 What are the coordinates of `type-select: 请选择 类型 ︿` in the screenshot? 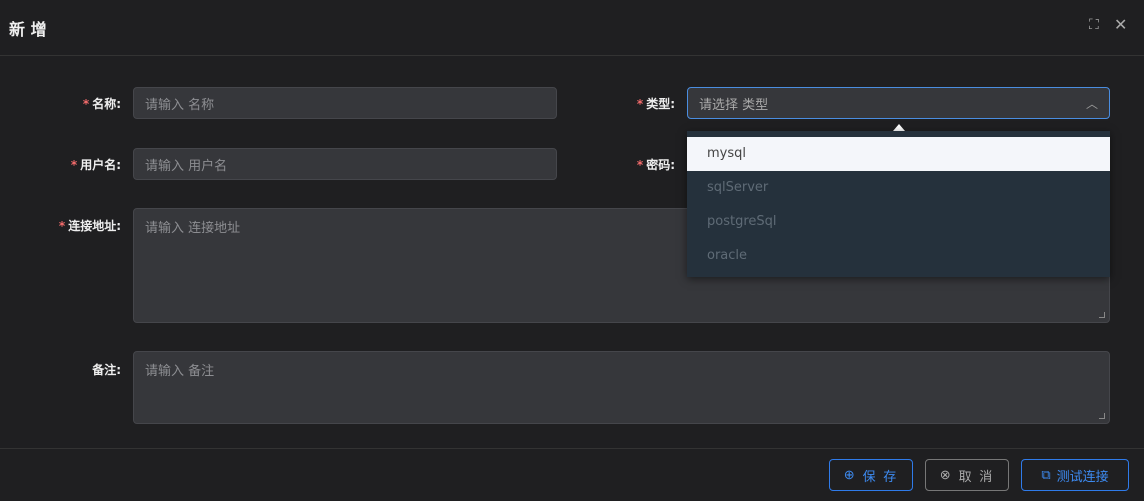 It's located at (898, 103).